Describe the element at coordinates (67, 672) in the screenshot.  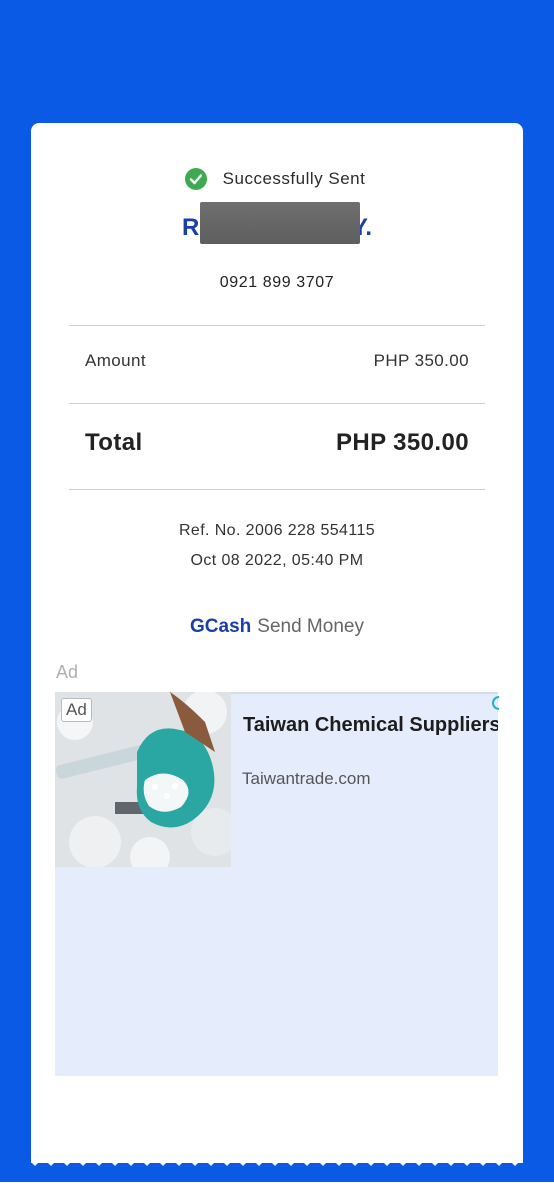
I see `ad-section-label: Ad` at that location.